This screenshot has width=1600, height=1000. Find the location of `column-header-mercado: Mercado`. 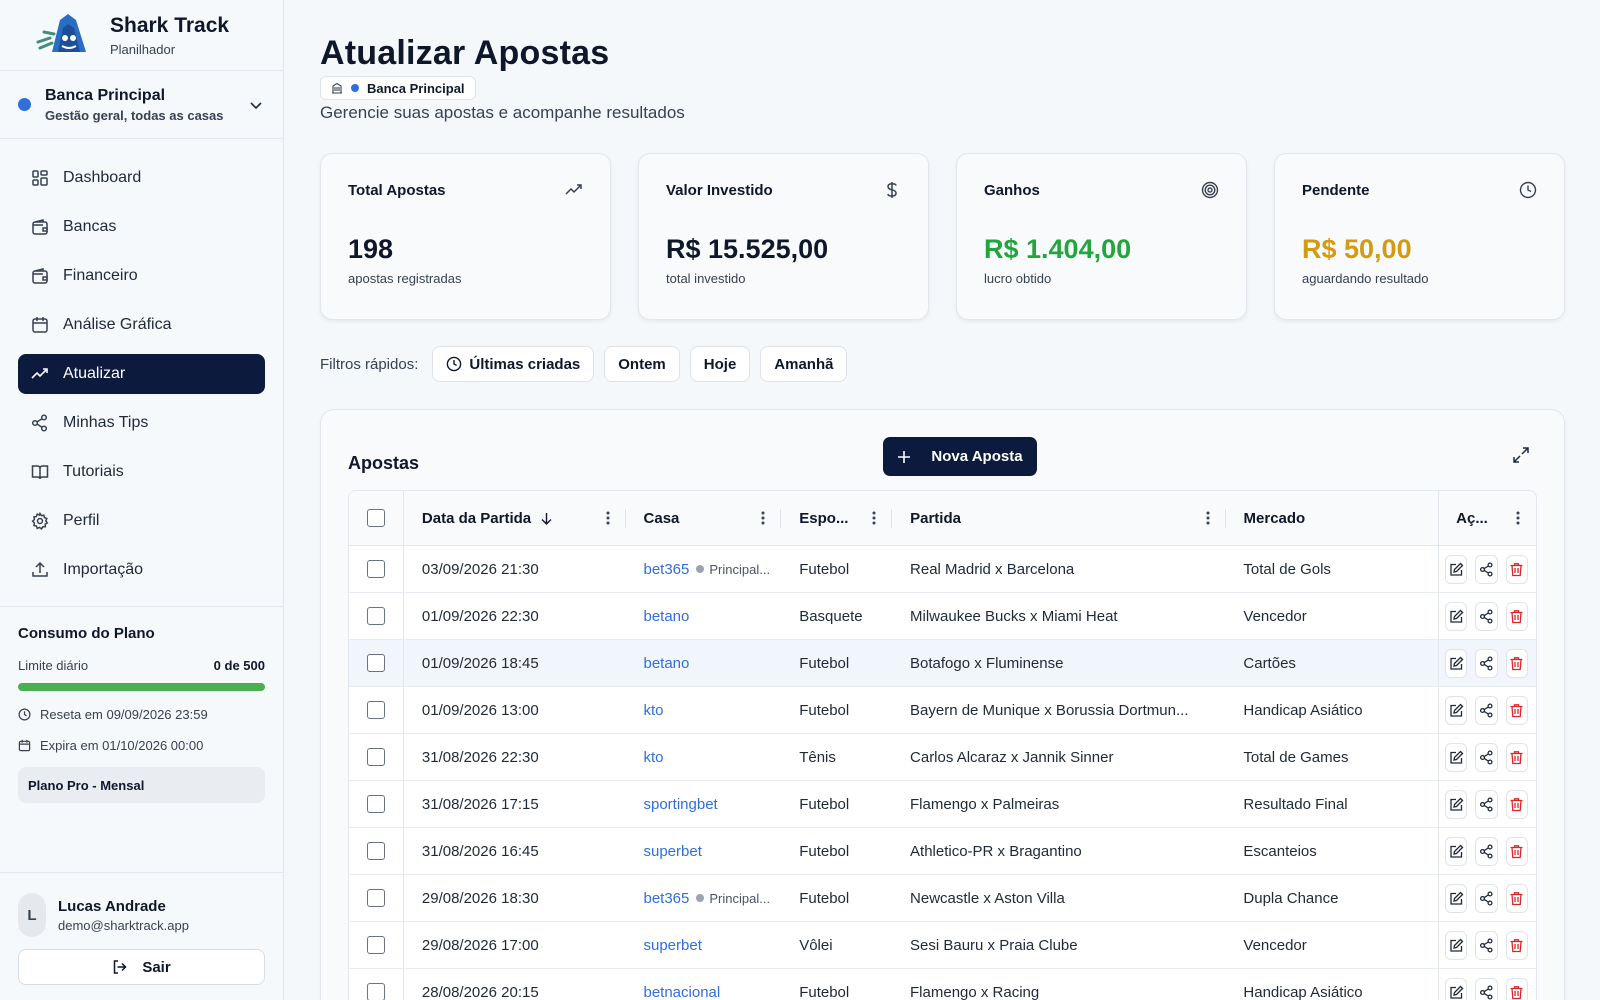

column-header-mercado: Mercado is located at coordinates (1332, 518).